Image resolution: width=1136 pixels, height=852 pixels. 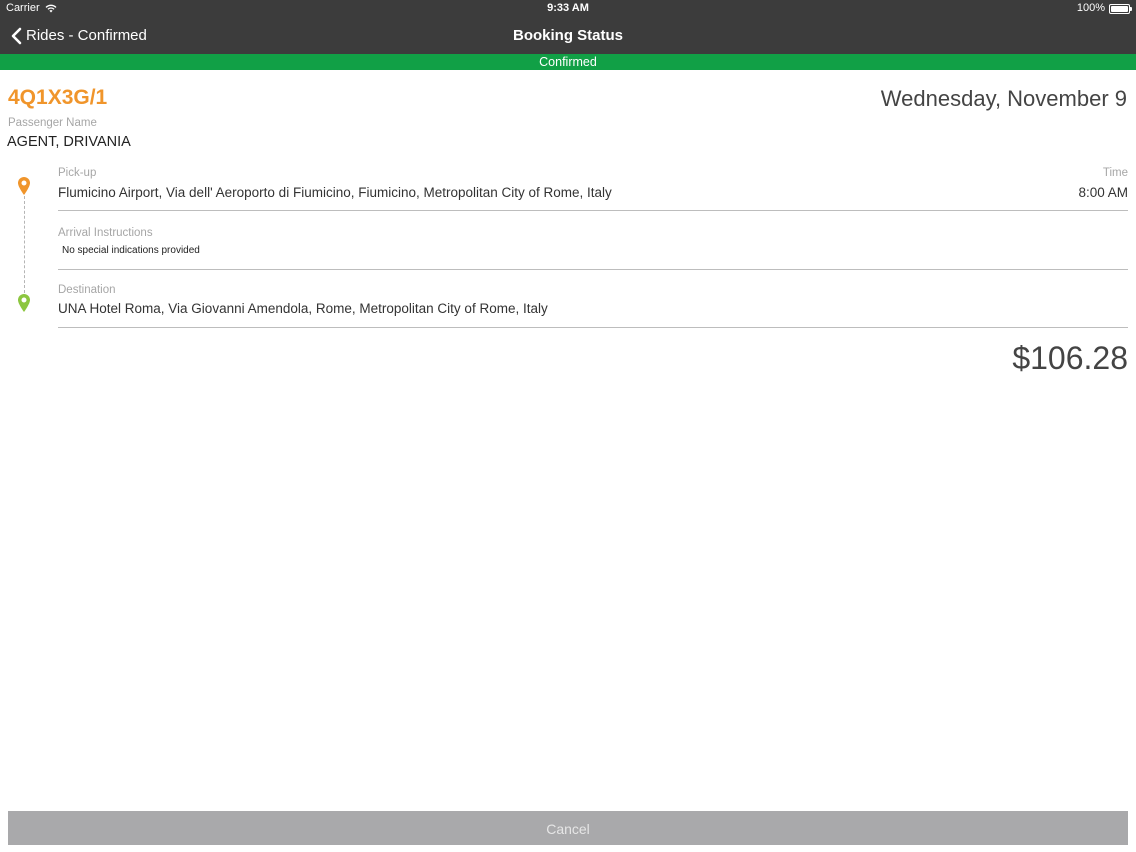 I want to click on cancel-button: Cancel, so click(x=568, y=828).